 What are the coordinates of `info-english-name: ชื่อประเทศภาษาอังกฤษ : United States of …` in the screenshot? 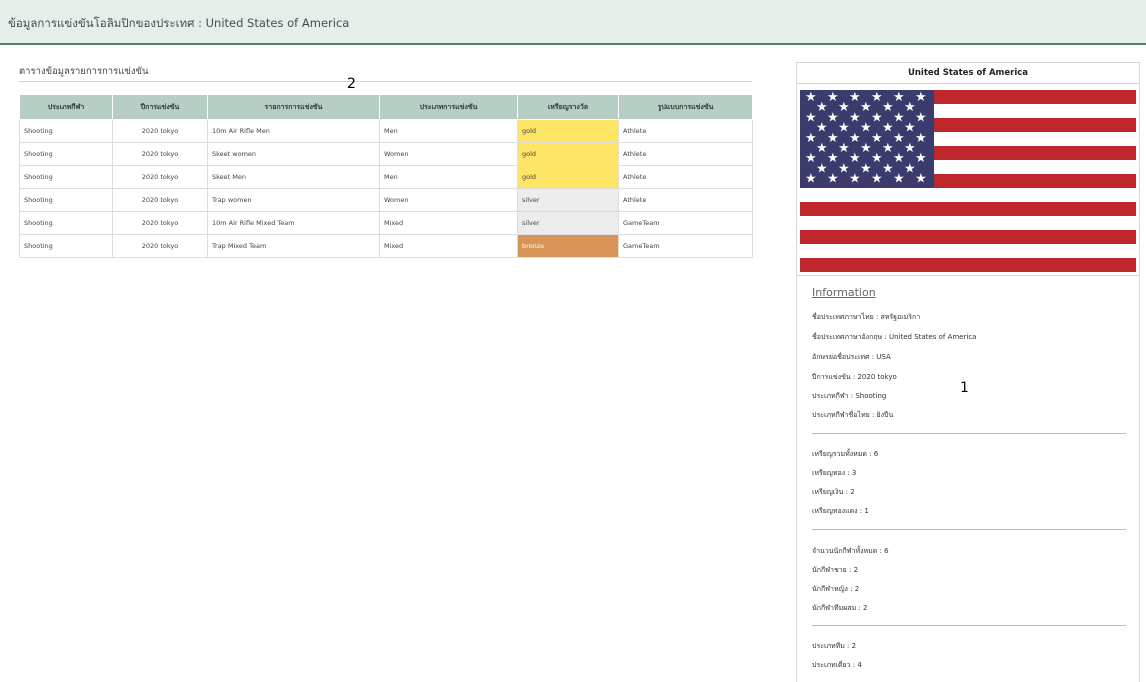 It's located at (894, 337).